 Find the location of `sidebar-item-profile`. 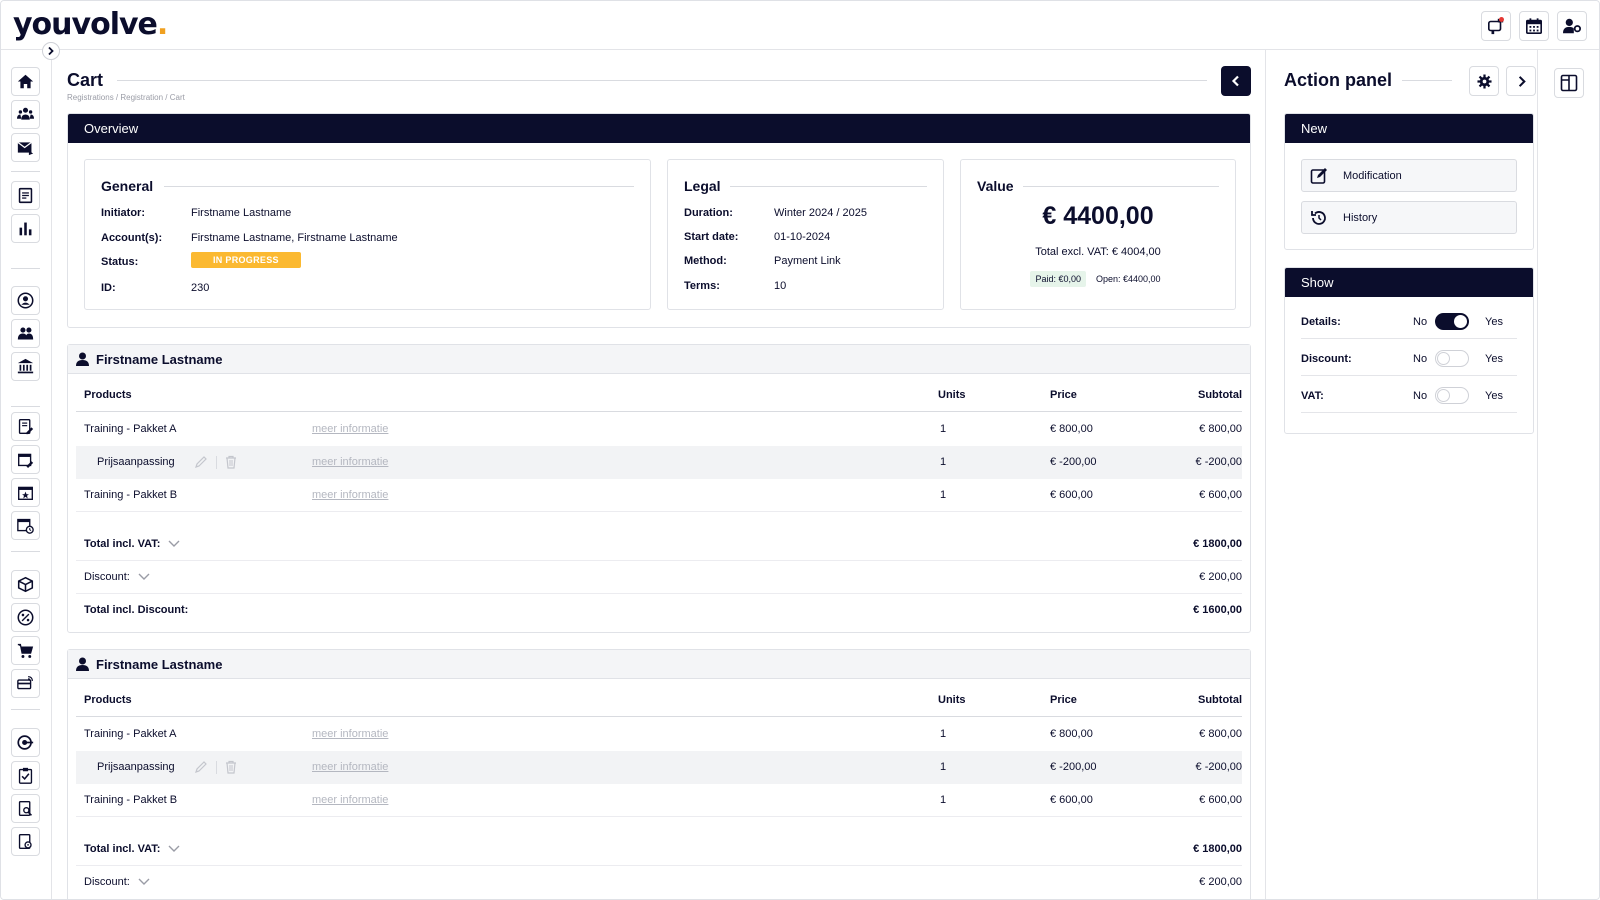

sidebar-item-profile is located at coordinates (25, 300).